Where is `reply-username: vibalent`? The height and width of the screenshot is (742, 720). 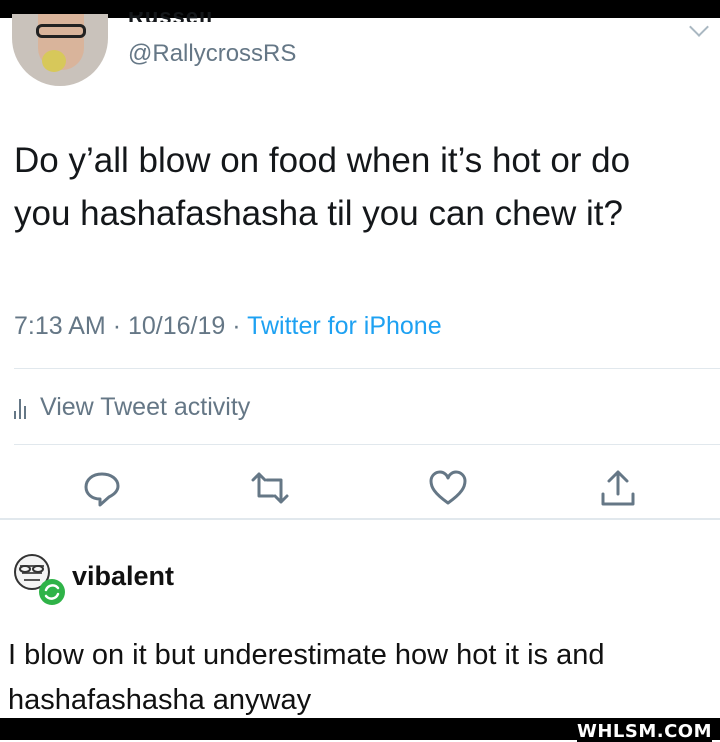 reply-username: vibalent is located at coordinates (123, 576).